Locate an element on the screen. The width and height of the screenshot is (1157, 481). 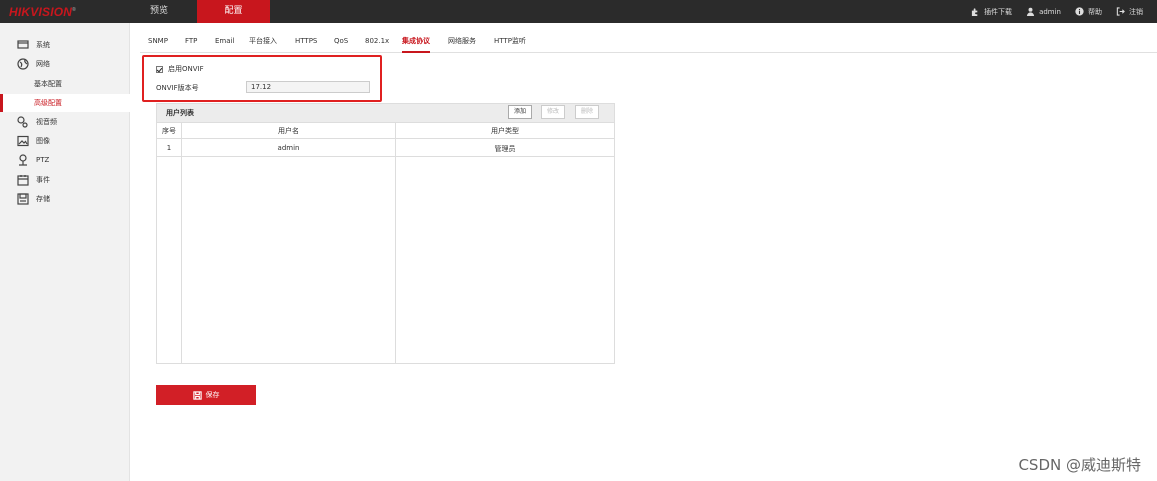
logout-link: 注销 is located at coordinates (1129, 12).